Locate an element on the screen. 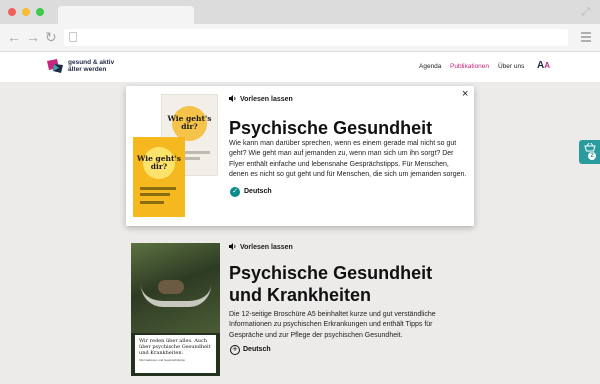 This screenshot has width=600, height=384. minimize-window-button is located at coordinates (26, 12).